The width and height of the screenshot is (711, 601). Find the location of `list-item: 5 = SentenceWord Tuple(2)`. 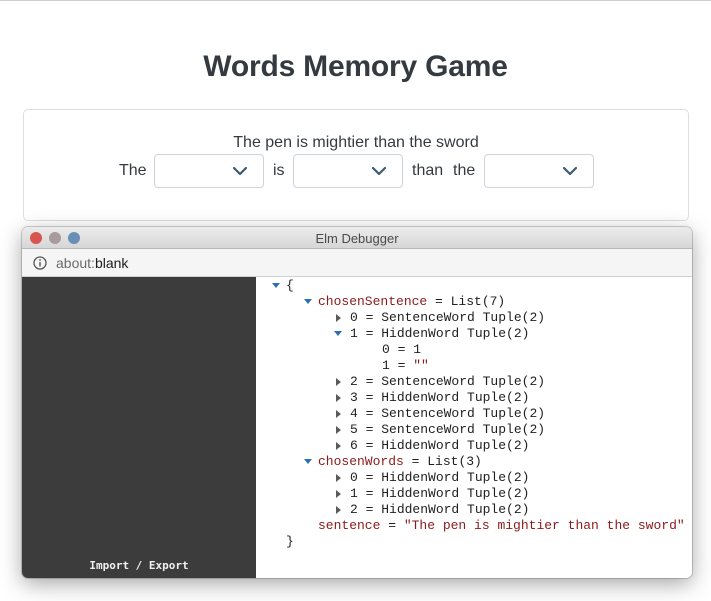

list-item: 5 = SentenceWord Tuple(2) is located at coordinates (447, 430).